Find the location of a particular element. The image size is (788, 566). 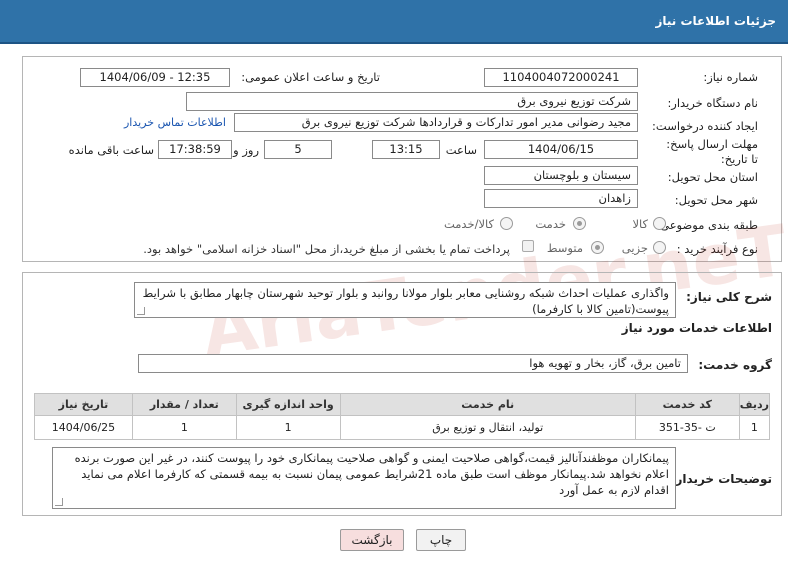

buyer-label: نام دستگاه خریدار: is located at coordinates (712, 103).